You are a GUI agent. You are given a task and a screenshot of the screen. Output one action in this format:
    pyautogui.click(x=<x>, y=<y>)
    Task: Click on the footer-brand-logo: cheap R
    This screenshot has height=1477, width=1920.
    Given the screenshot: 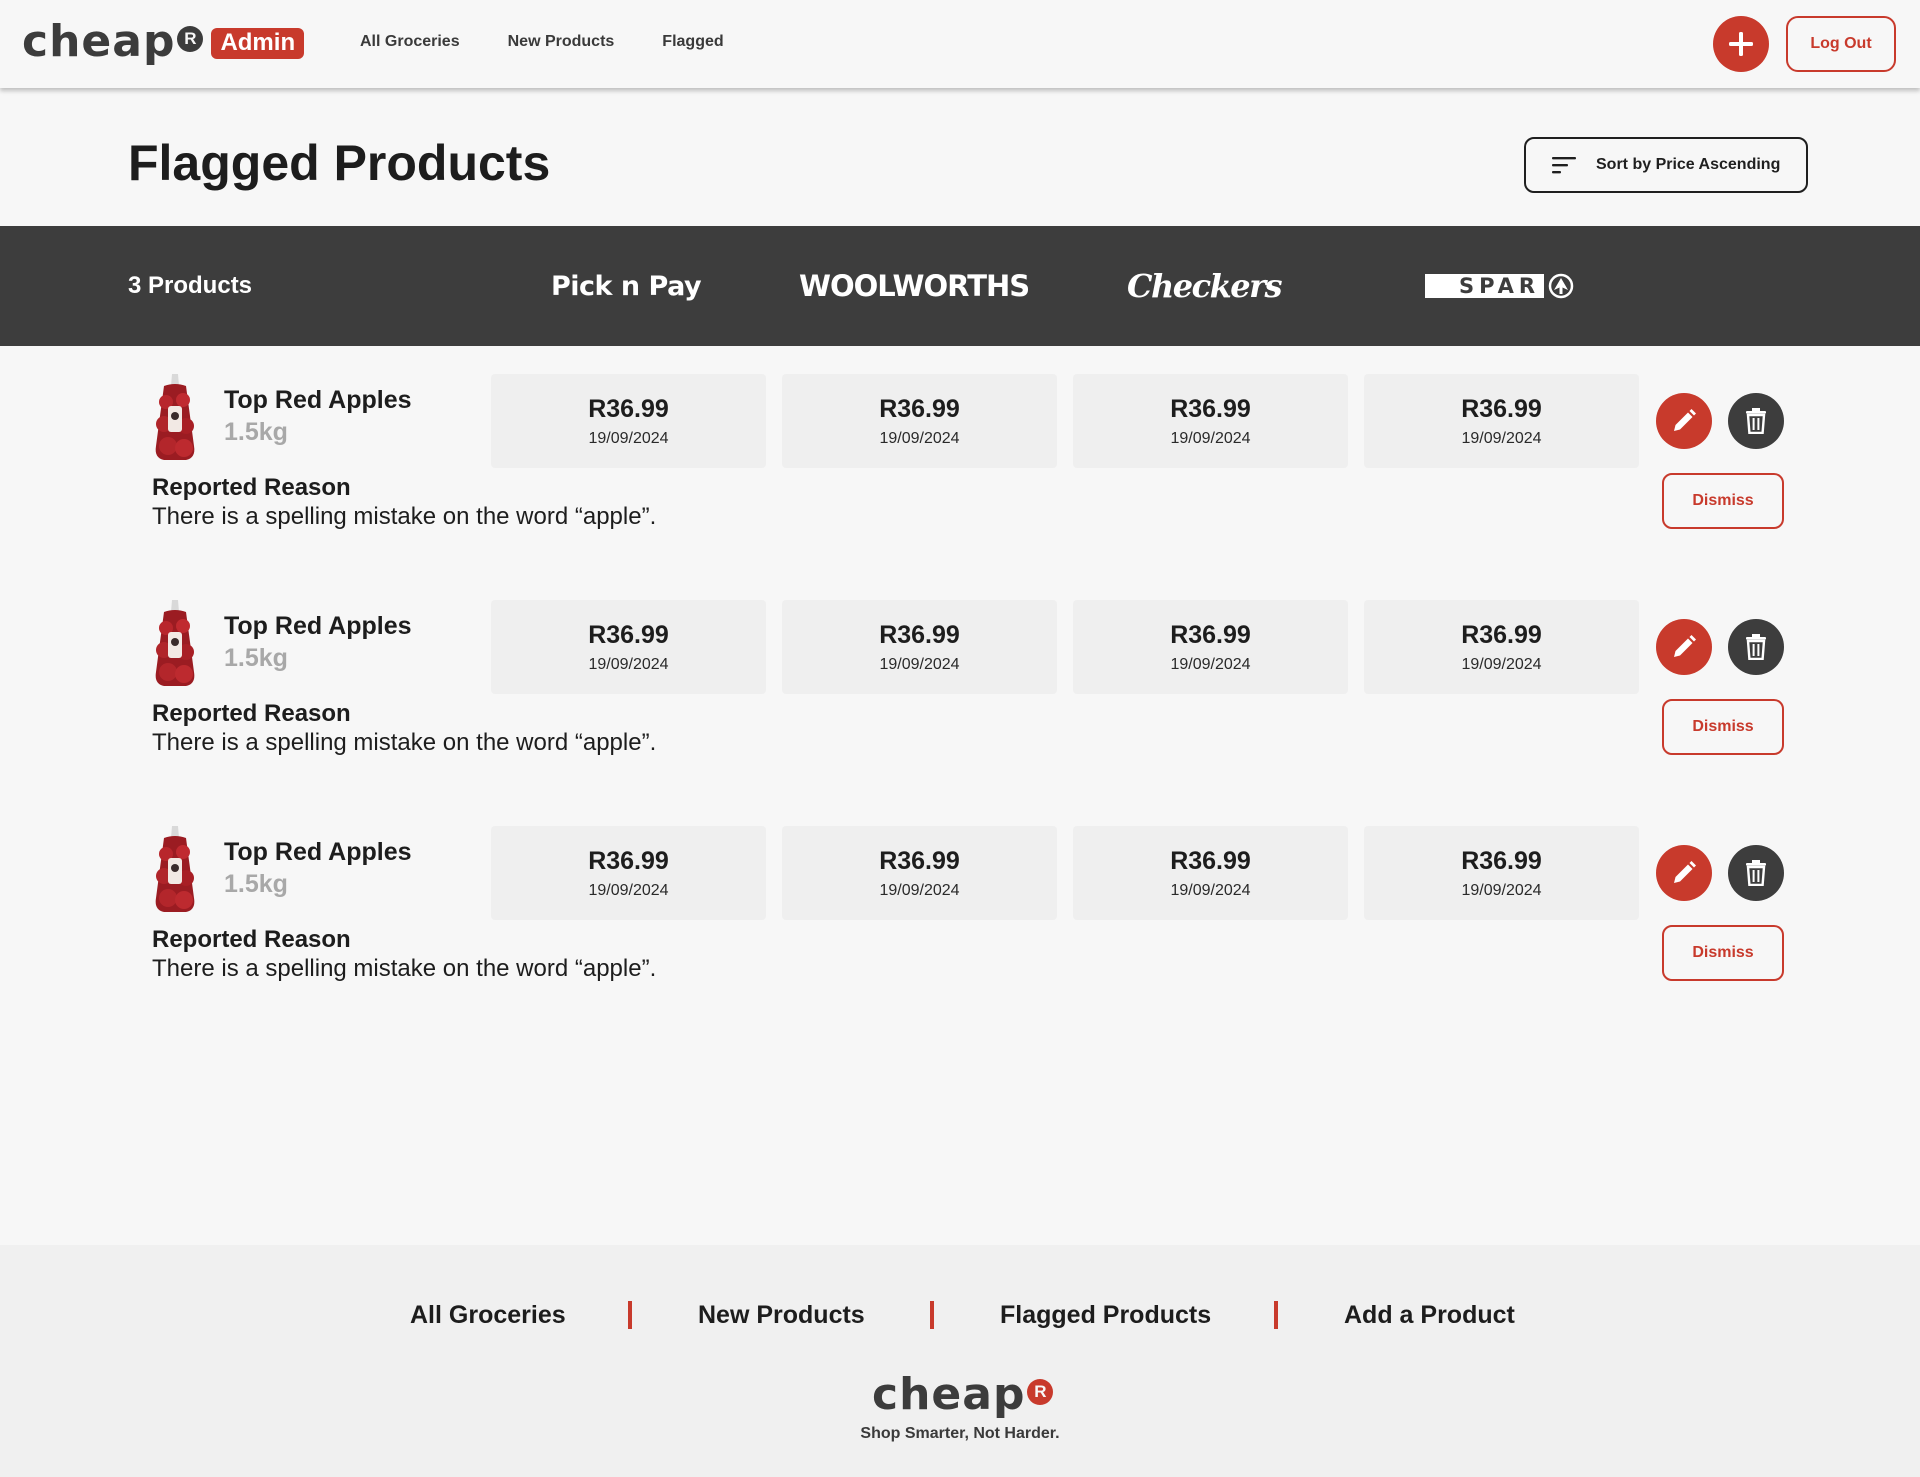 What is the action you would take?
    pyautogui.click(x=963, y=1394)
    